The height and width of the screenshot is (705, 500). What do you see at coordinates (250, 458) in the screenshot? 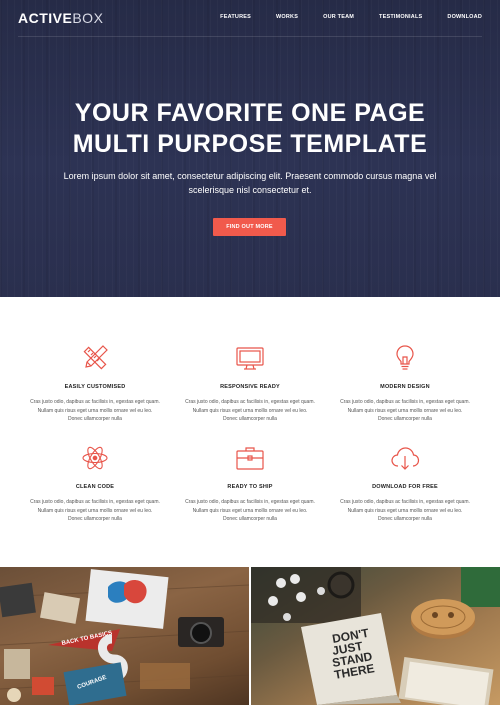
I see `briefcase-icon` at bounding box center [250, 458].